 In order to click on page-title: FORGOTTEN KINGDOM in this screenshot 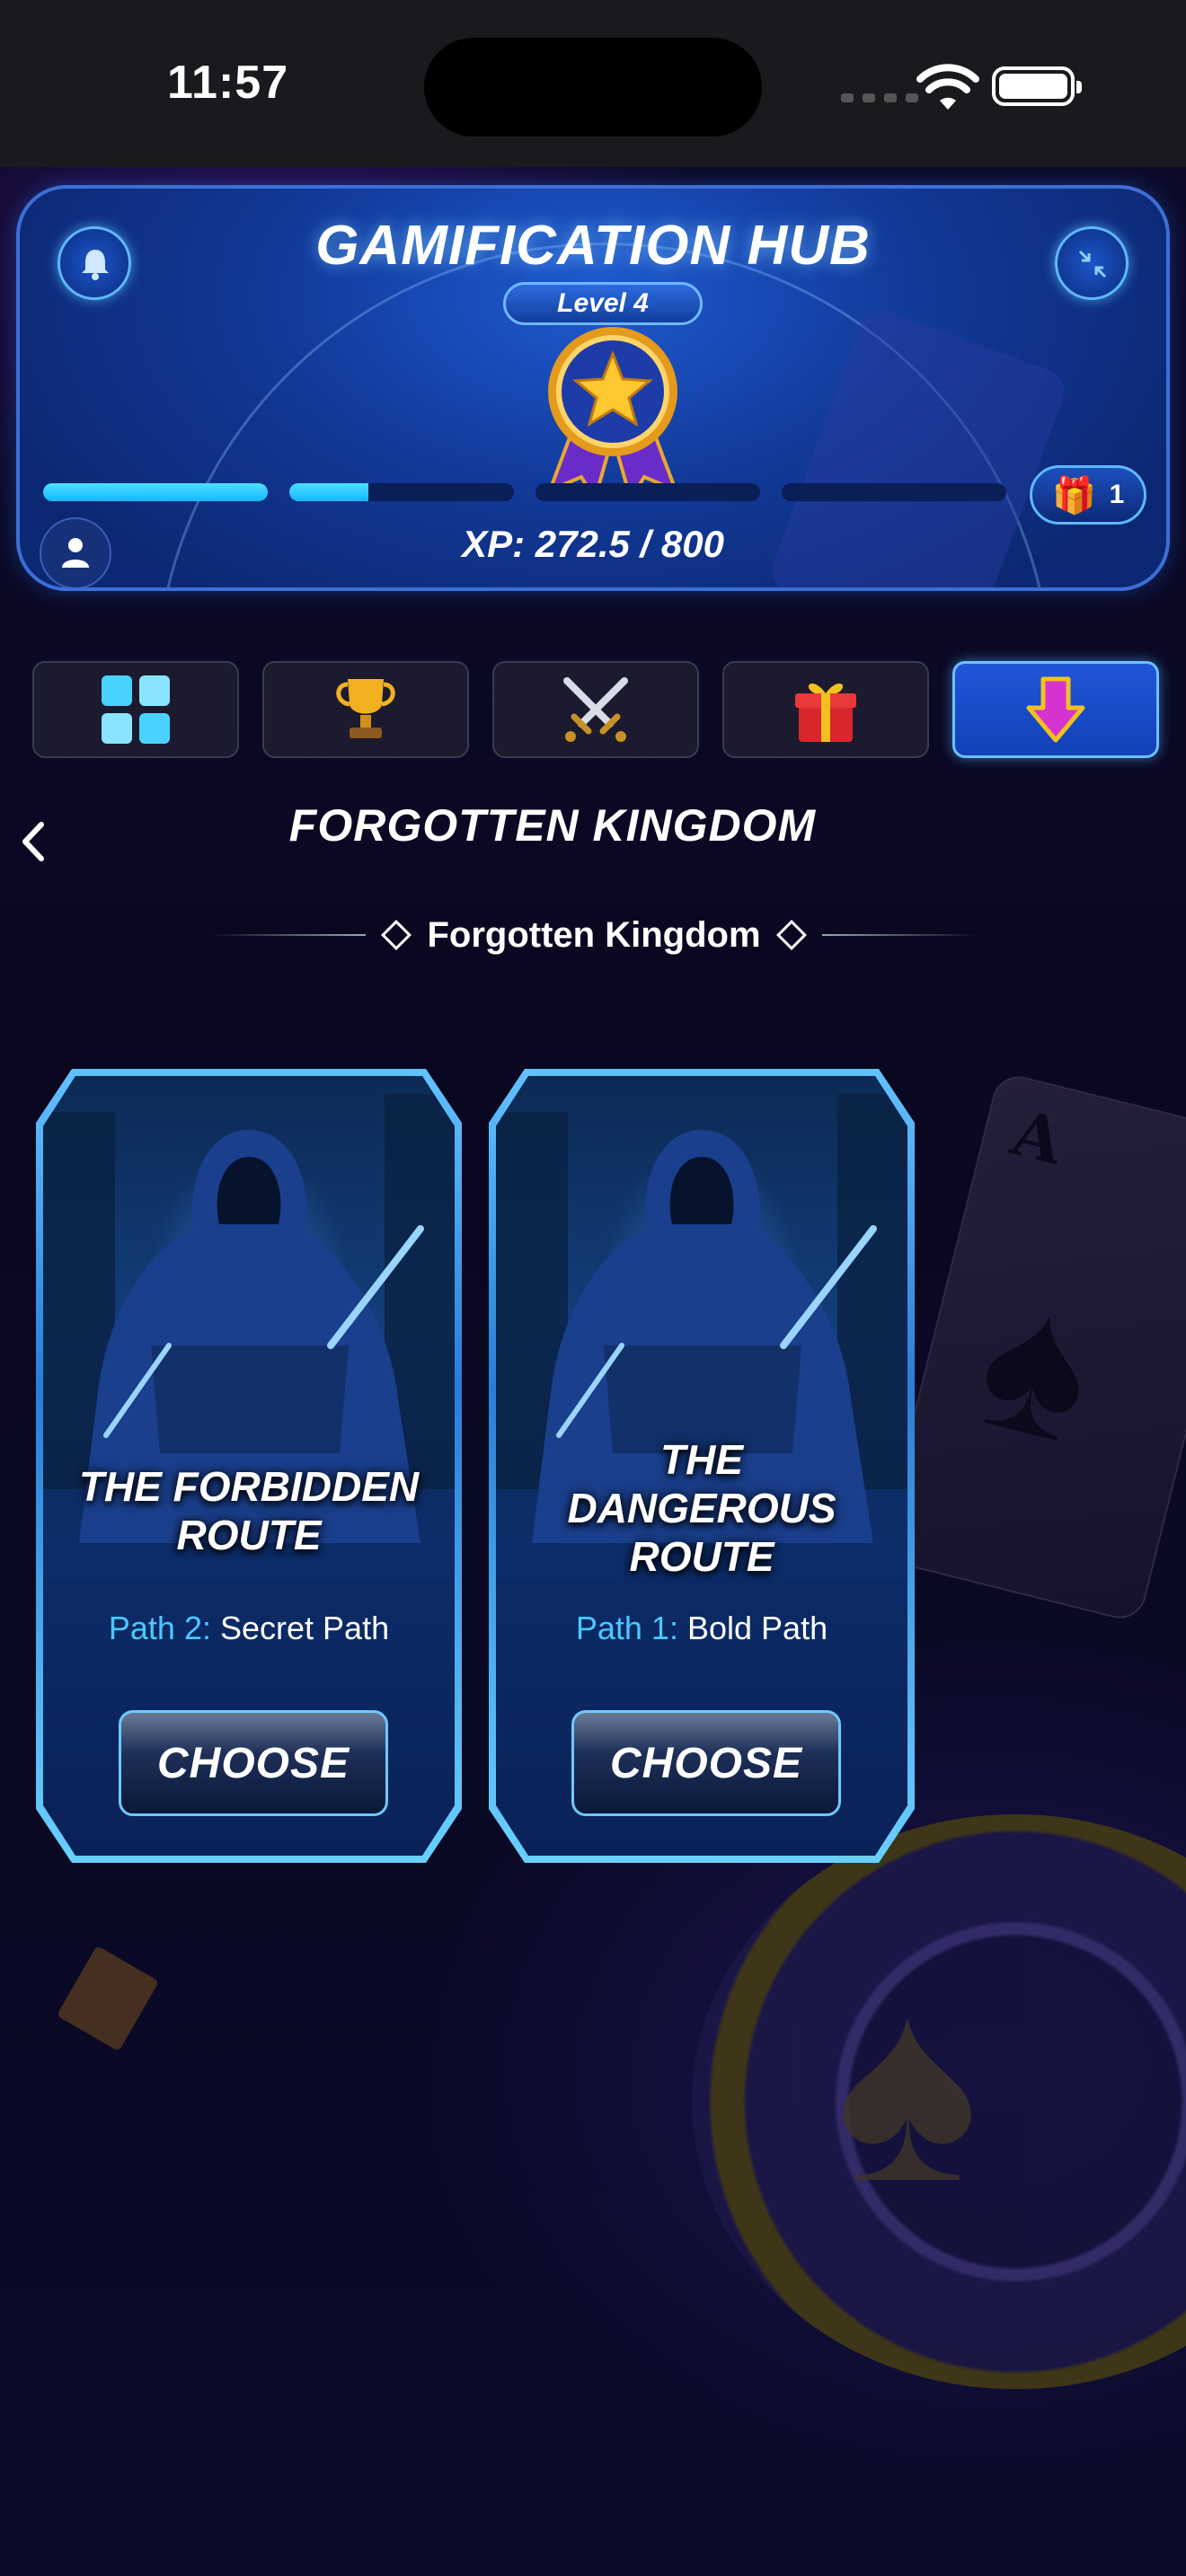, I will do `click(552, 825)`.